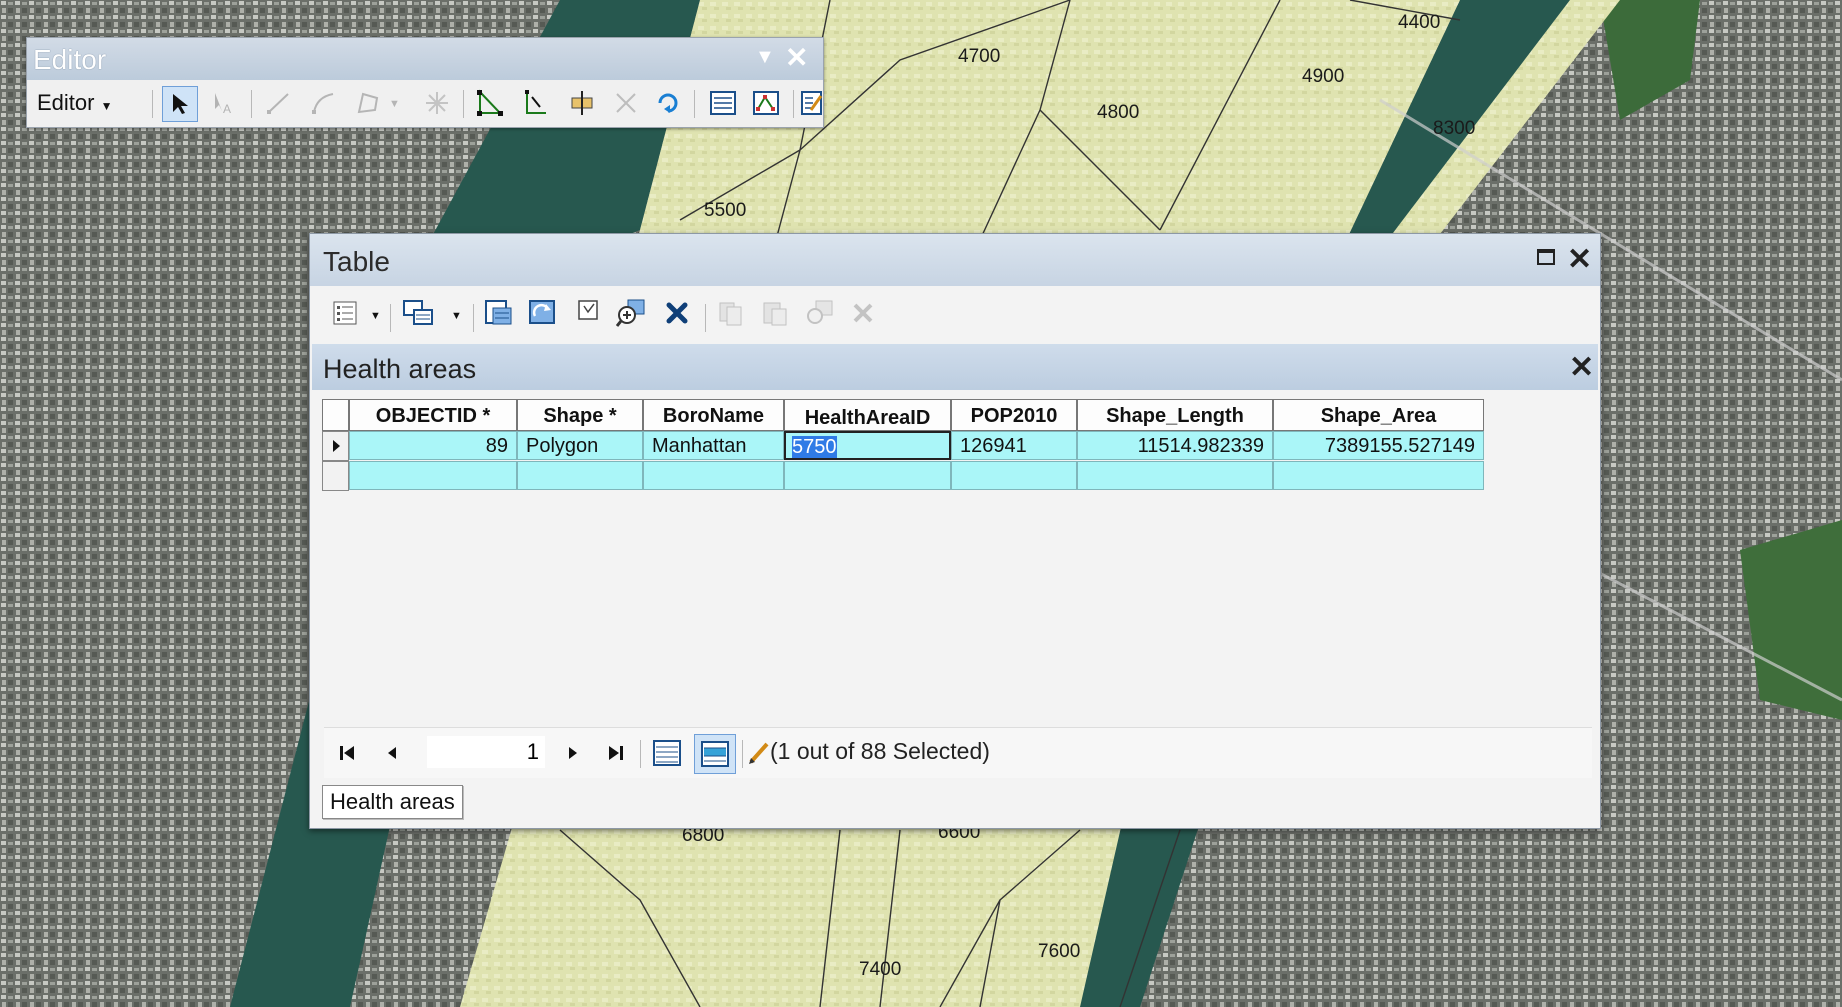 The image size is (1842, 1007). Describe the element at coordinates (437, 103) in the screenshot. I see `snap-icon` at that location.